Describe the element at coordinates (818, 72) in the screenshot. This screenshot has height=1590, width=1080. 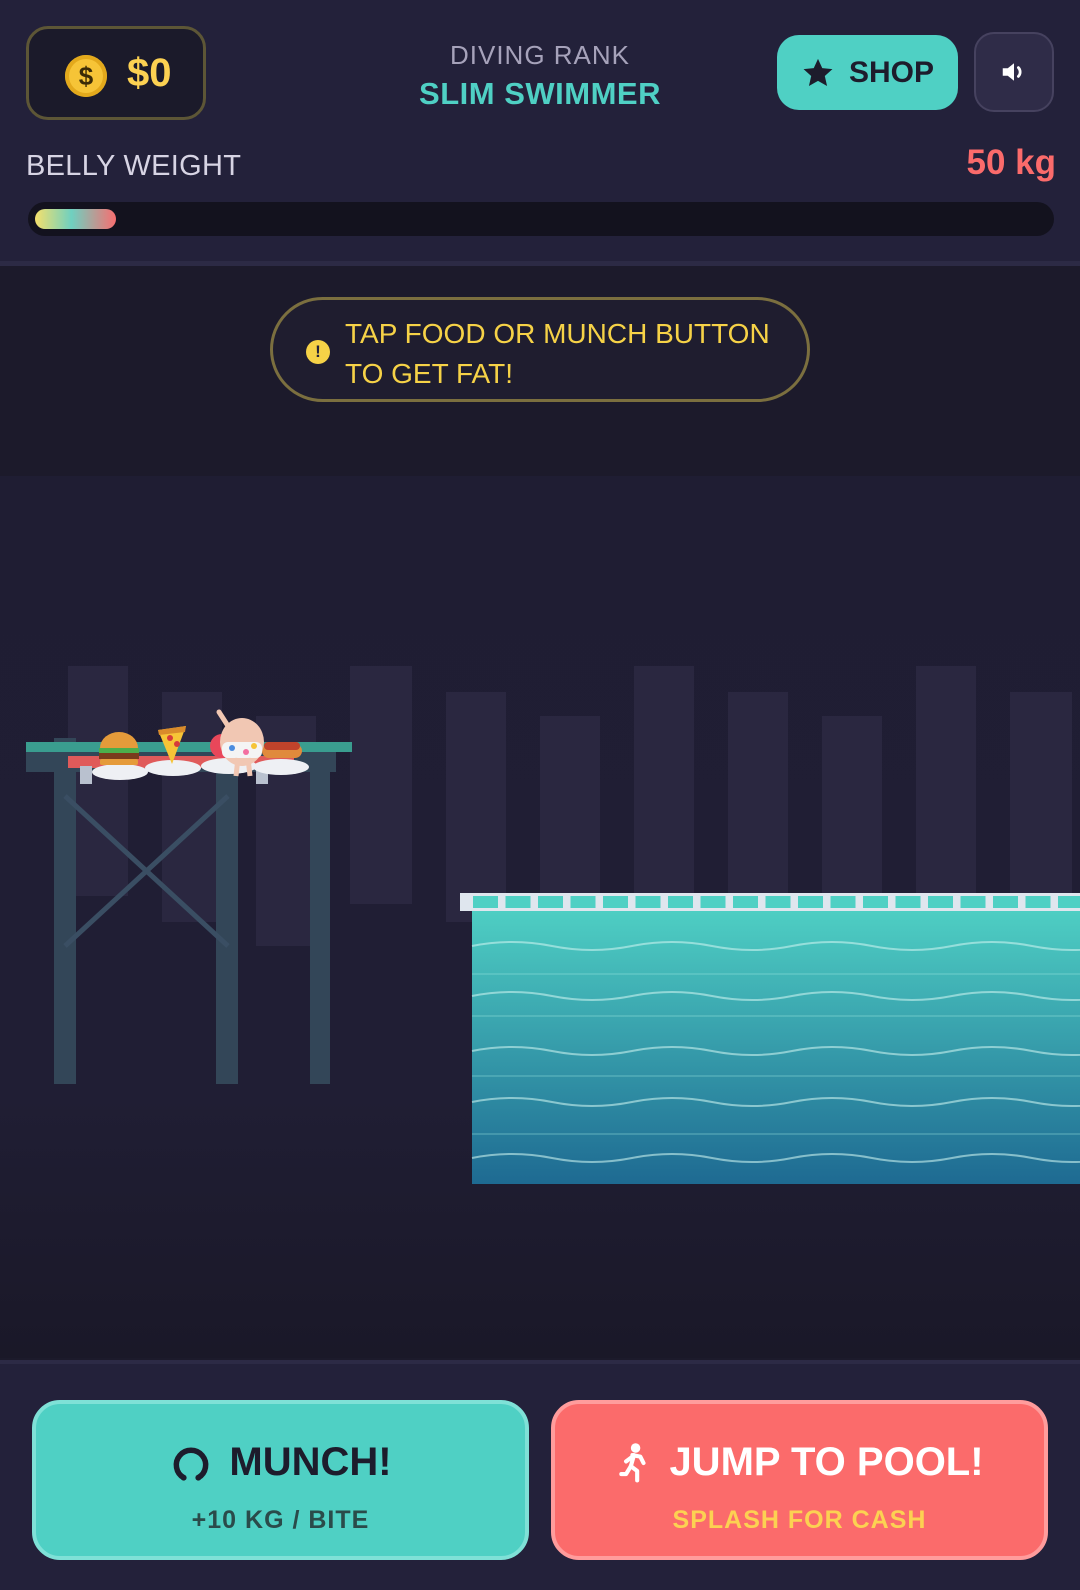
I see `star-icon` at that location.